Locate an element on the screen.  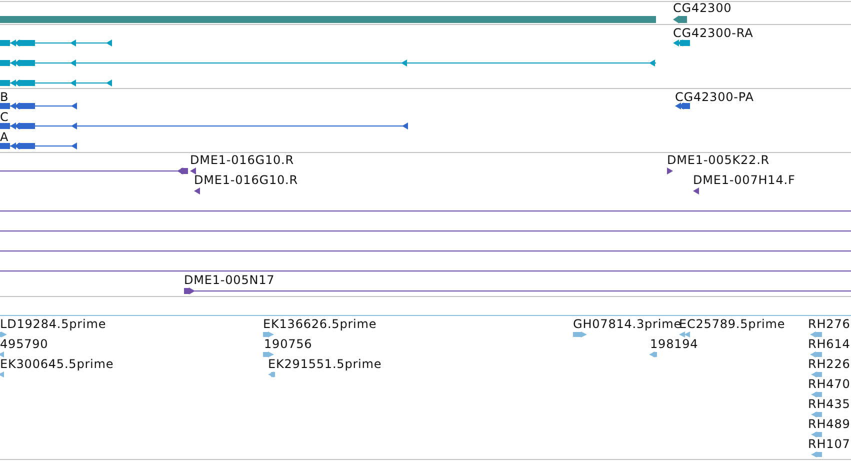
feature-label: RH435 is located at coordinates (829, 404).